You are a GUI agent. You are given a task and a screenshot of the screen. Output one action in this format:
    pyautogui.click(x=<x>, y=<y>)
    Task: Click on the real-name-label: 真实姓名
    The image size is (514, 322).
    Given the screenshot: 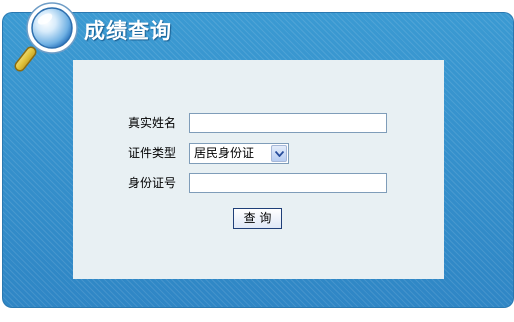 What is the action you would take?
    pyautogui.click(x=151, y=123)
    